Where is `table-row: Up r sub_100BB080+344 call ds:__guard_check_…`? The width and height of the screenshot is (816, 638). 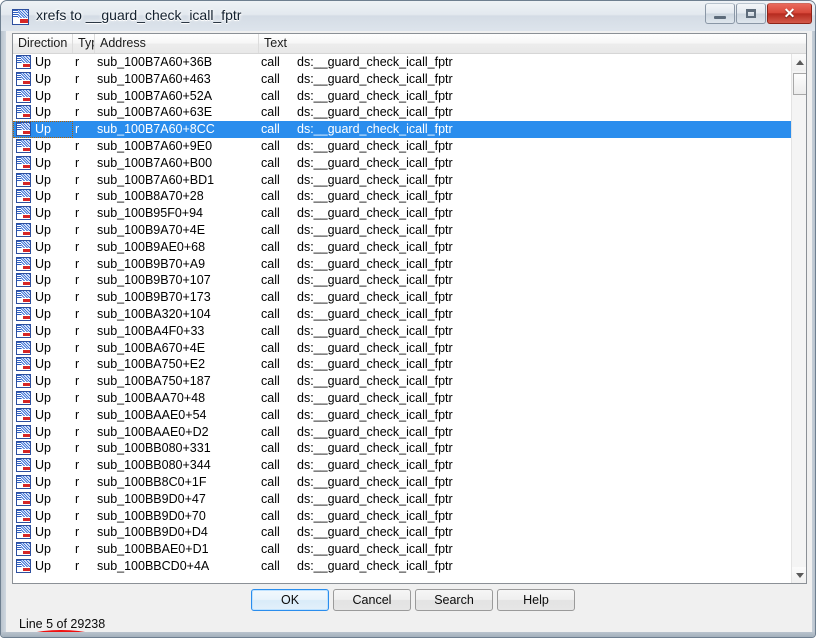 table-row: Up r sub_100BB080+344 call ds:__guard_check_… is located at coordinates (402, 465).